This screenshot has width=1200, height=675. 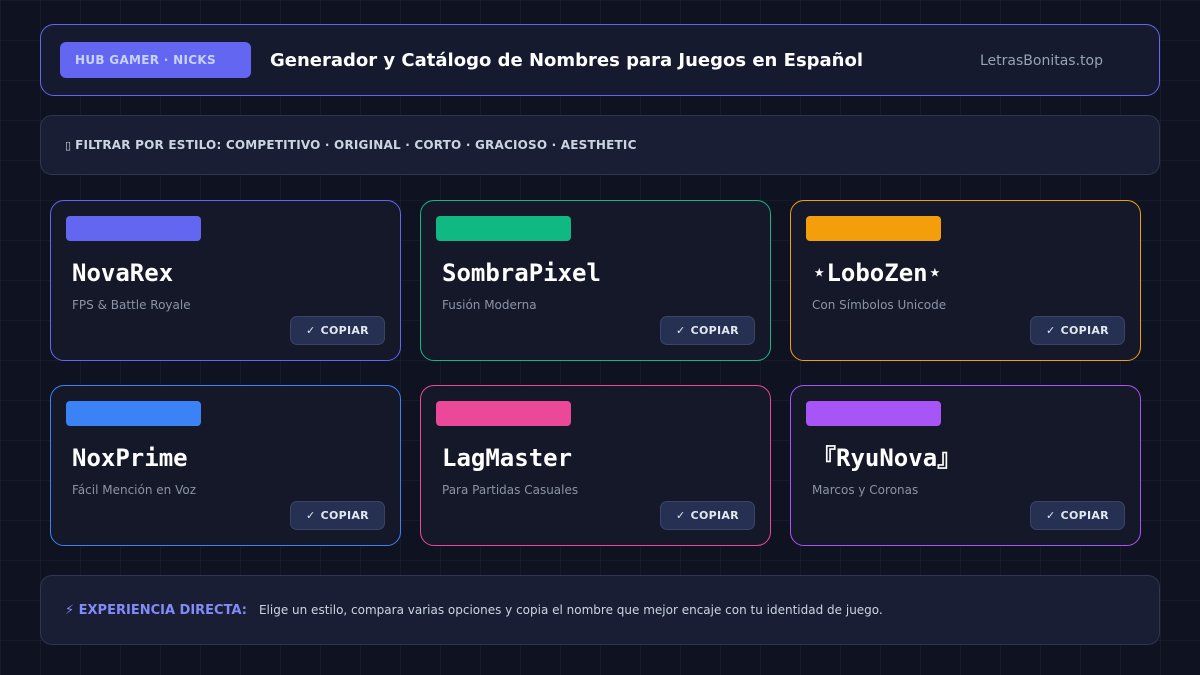 What do you see at coordinates (879, 305) in the screenshot?
I see `nick-subtitle: Con Símbolos Unicode` at bounding box center [879, 305].